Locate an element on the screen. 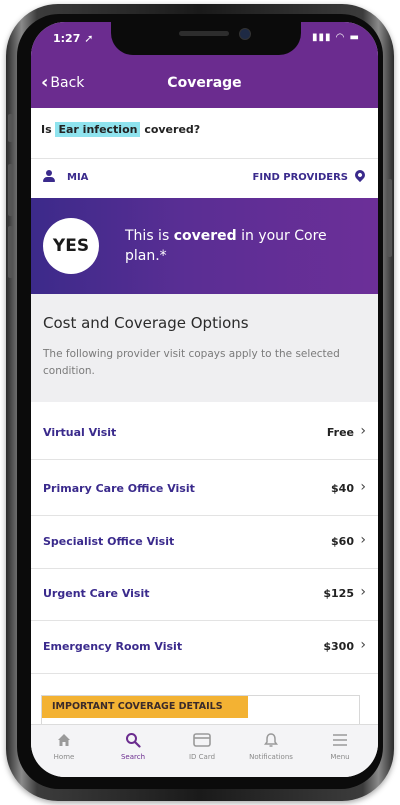 The width and height of the screenshot is (400, 805). section-heading: Cost and Coverage Options is located at coordinates (146, 323).